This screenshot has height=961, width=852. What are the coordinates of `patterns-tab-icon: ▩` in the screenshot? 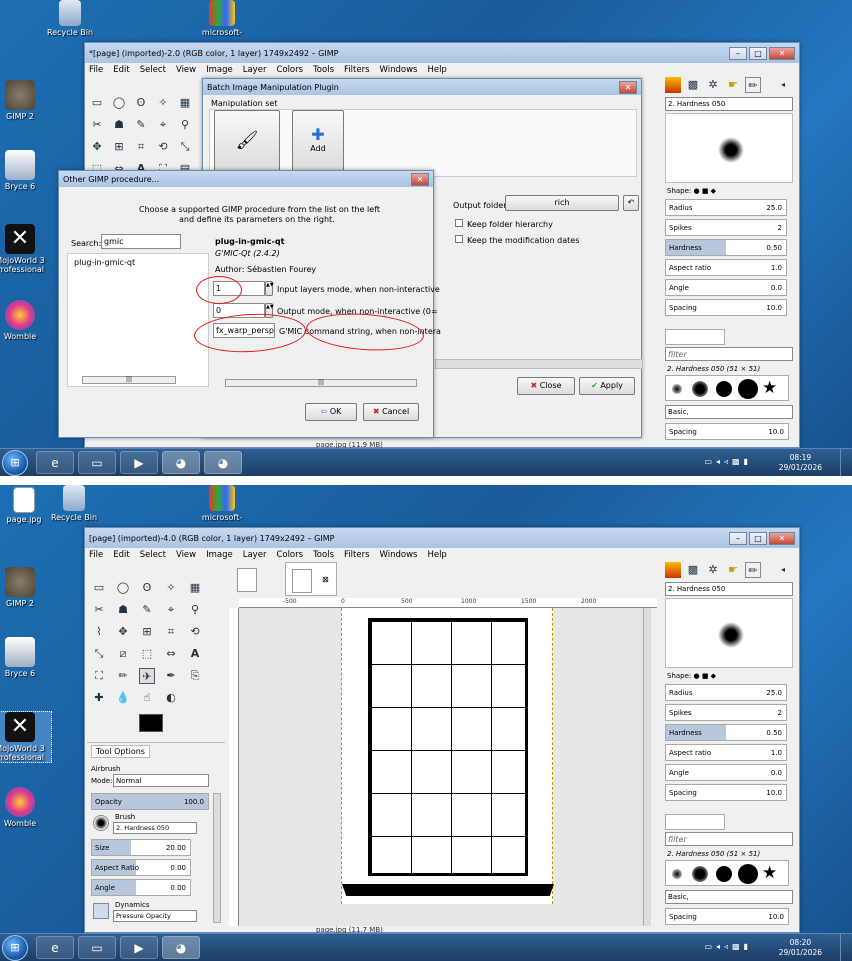 It's located at (693, 85).